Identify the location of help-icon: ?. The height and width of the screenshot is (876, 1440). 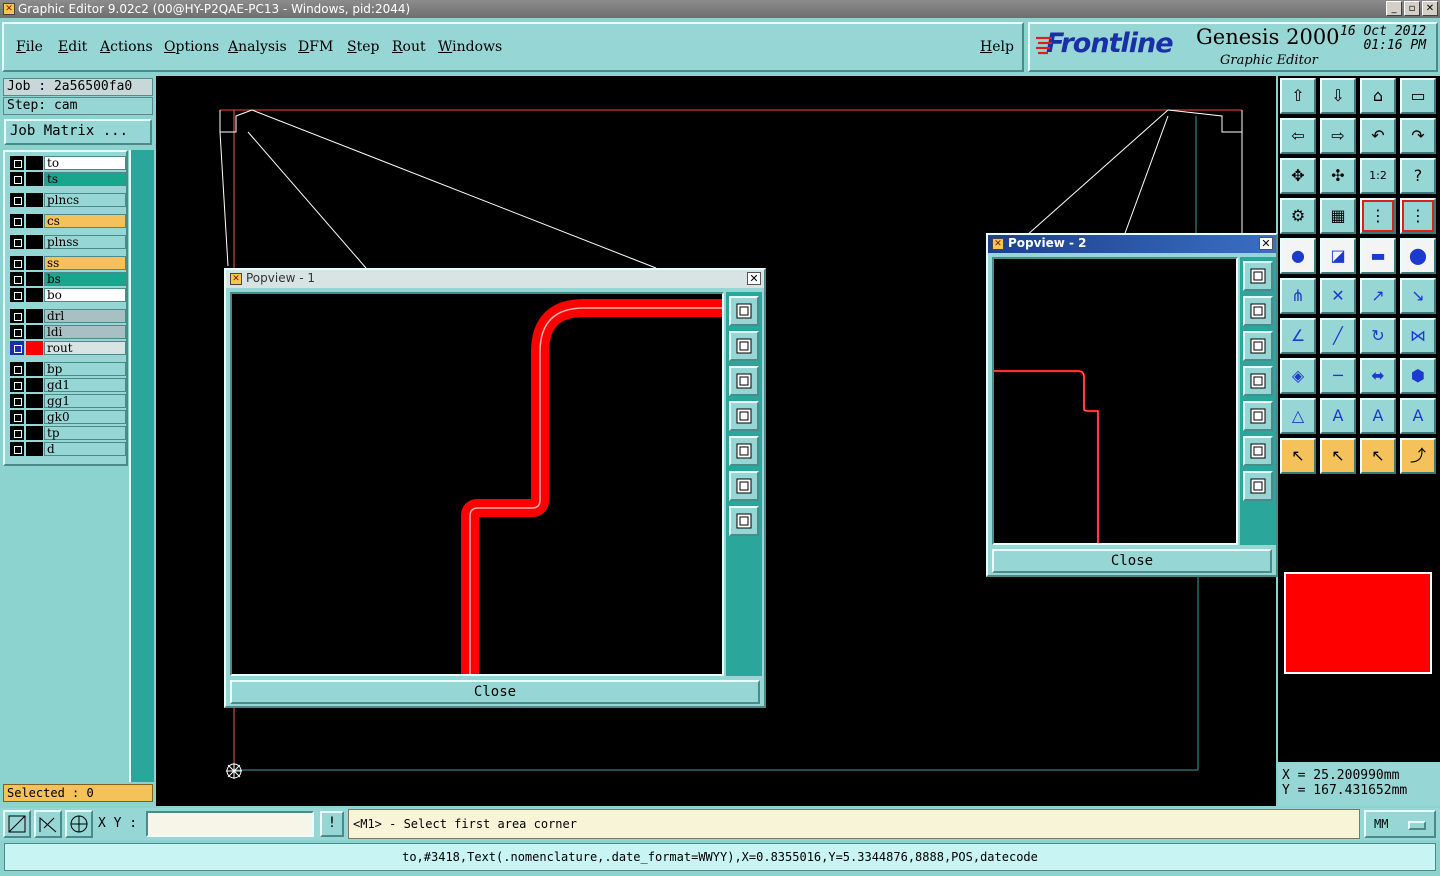
(1418, 176).